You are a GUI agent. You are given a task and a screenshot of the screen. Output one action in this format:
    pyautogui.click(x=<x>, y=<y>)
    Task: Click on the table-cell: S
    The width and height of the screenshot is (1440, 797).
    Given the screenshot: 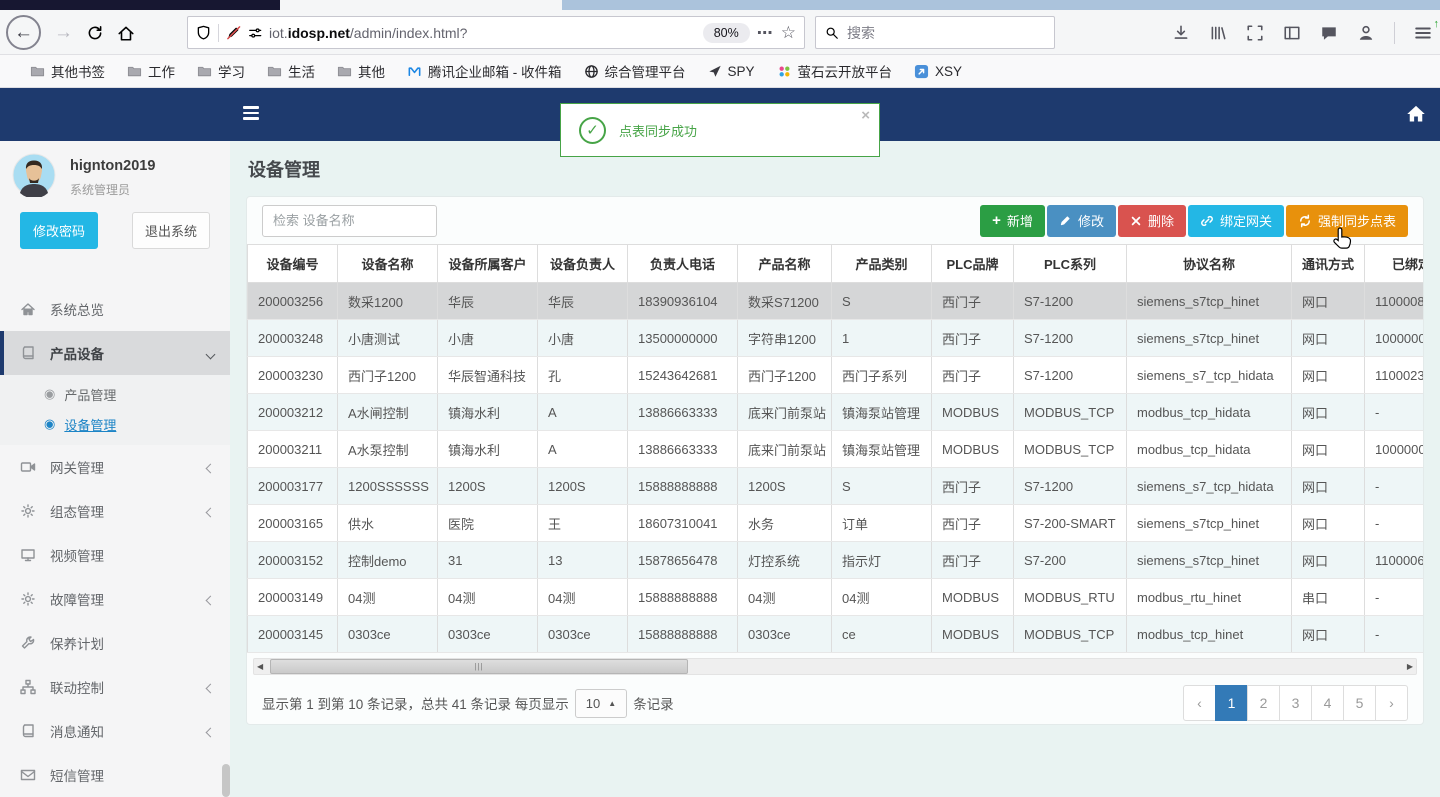 What is the action you would take?
    pyautogui.click(x=881, y=486)
    